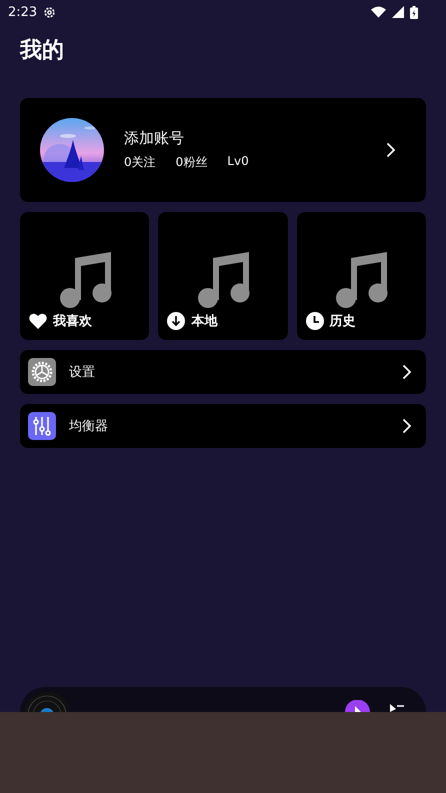  I want to click on page-title: 我的, so click(42, 51).